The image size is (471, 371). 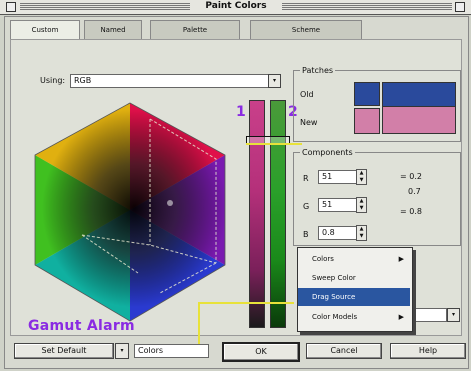 I want to click on g-value-field: 51, so click(x=337, y=205).